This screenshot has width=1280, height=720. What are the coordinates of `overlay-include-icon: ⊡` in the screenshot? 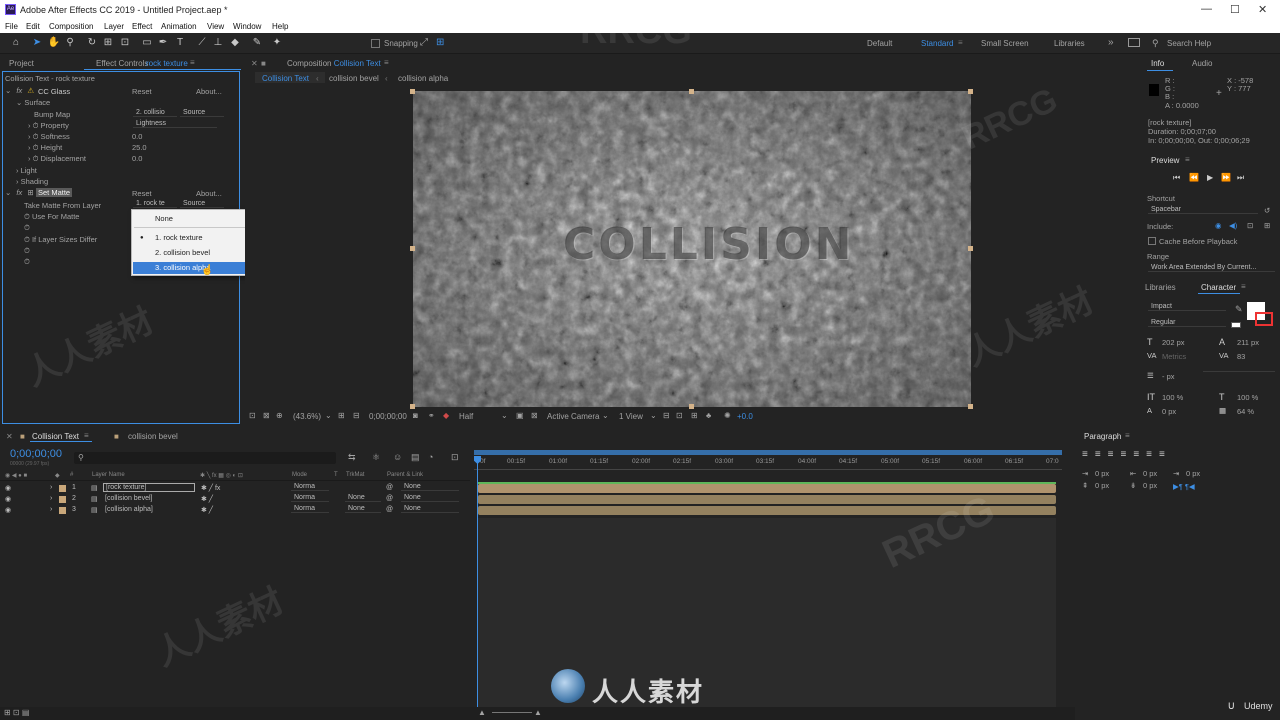 It's located at (1250, 225).